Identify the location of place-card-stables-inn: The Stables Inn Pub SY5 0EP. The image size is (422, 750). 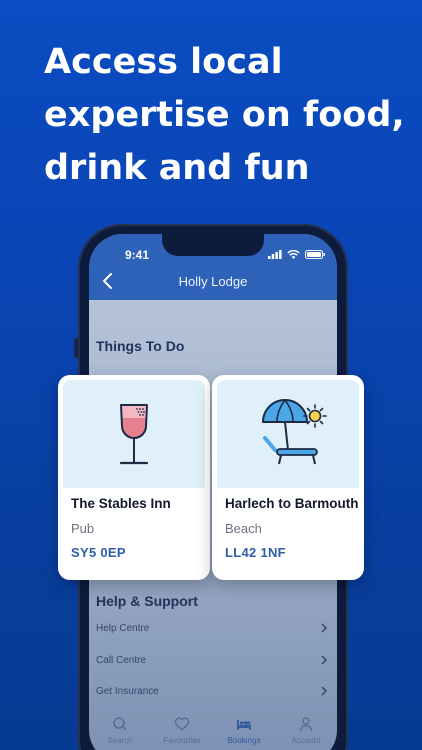
(134, 477).